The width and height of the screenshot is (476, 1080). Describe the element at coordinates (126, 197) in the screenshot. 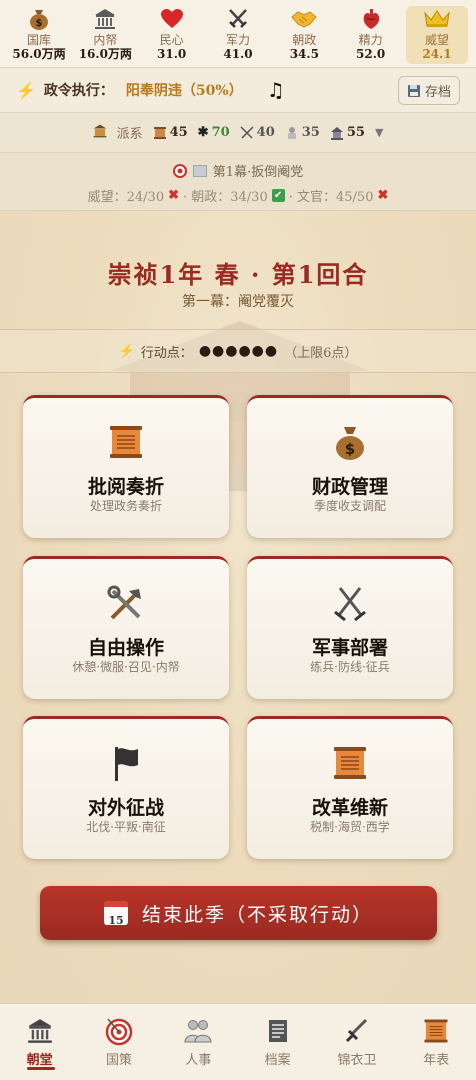

I see `requirement-prestige: 威望：24/30` at that location.